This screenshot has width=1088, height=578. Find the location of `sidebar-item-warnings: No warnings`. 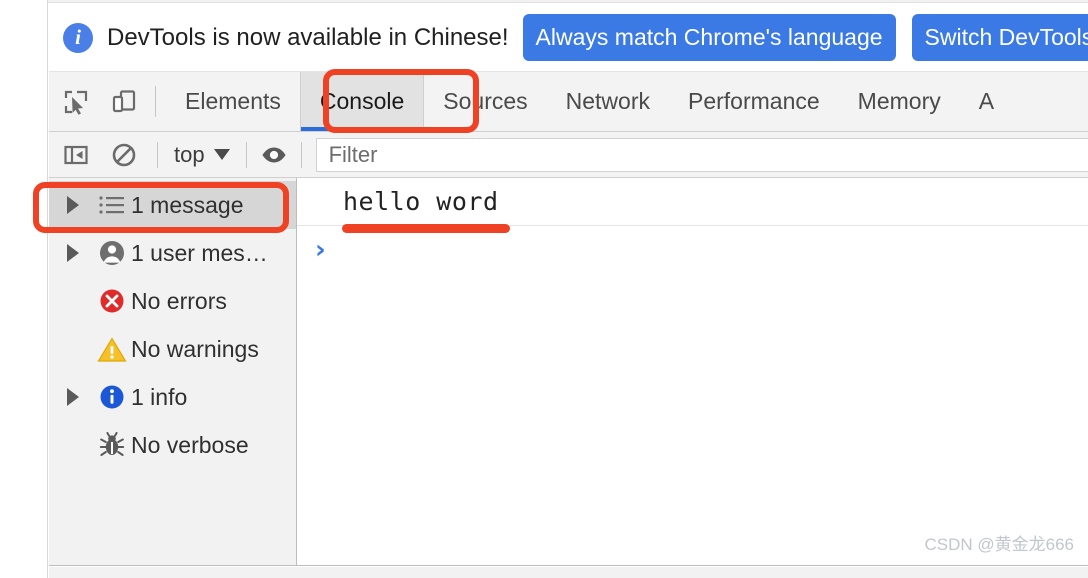

sidebar-item-warnings: No warnings is located at coordinates (172, 349).